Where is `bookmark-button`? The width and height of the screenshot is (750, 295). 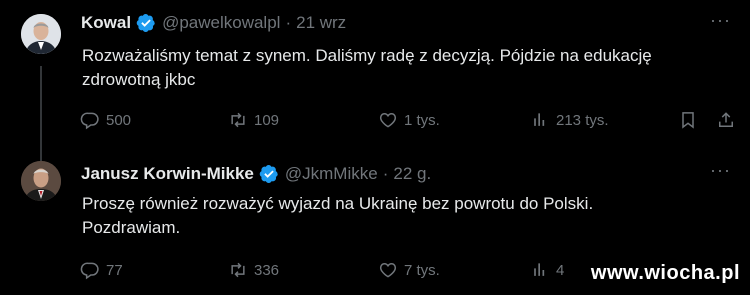
bookmark-button is located at coordinates (688, 120).